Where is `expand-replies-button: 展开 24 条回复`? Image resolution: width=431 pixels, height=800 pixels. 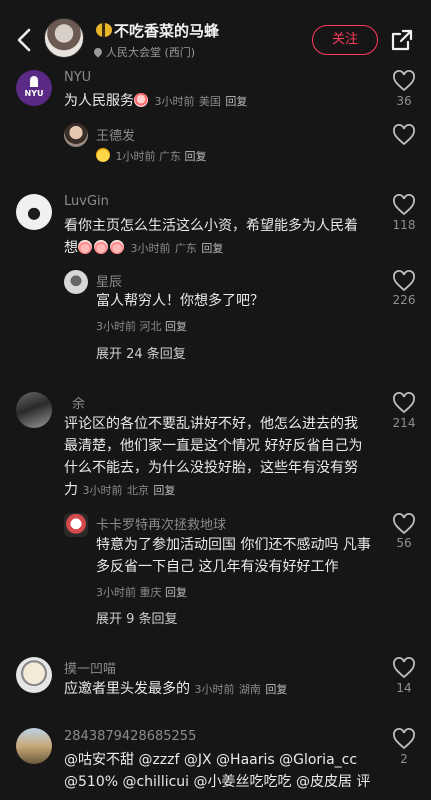 expand-replies-button: 展开 24 条回复 is located at coordinates (141, 352).